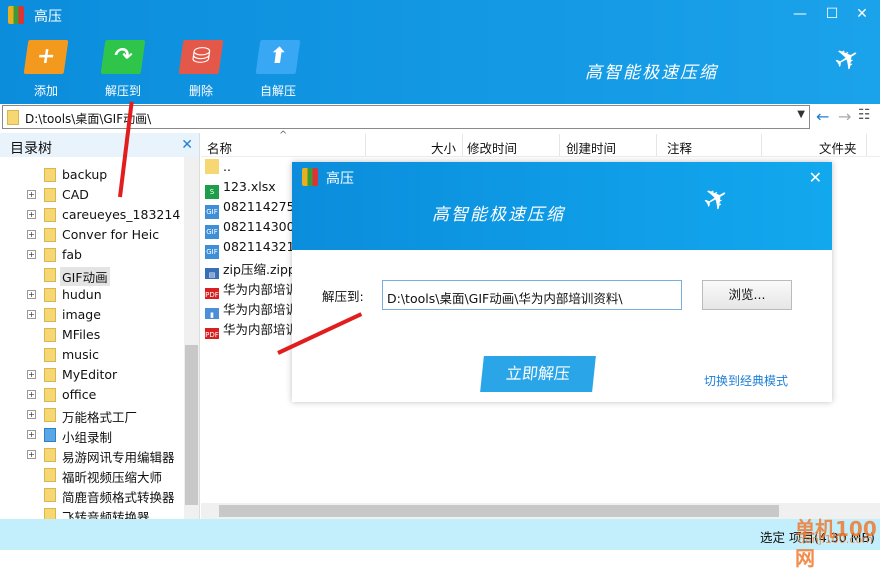 The height and width of the screenshot is (571, 880). What do you see at coordinates (847, 59) in the screenshot?
I see `airplane-icon: ✈` at bounding box center [847, 59].